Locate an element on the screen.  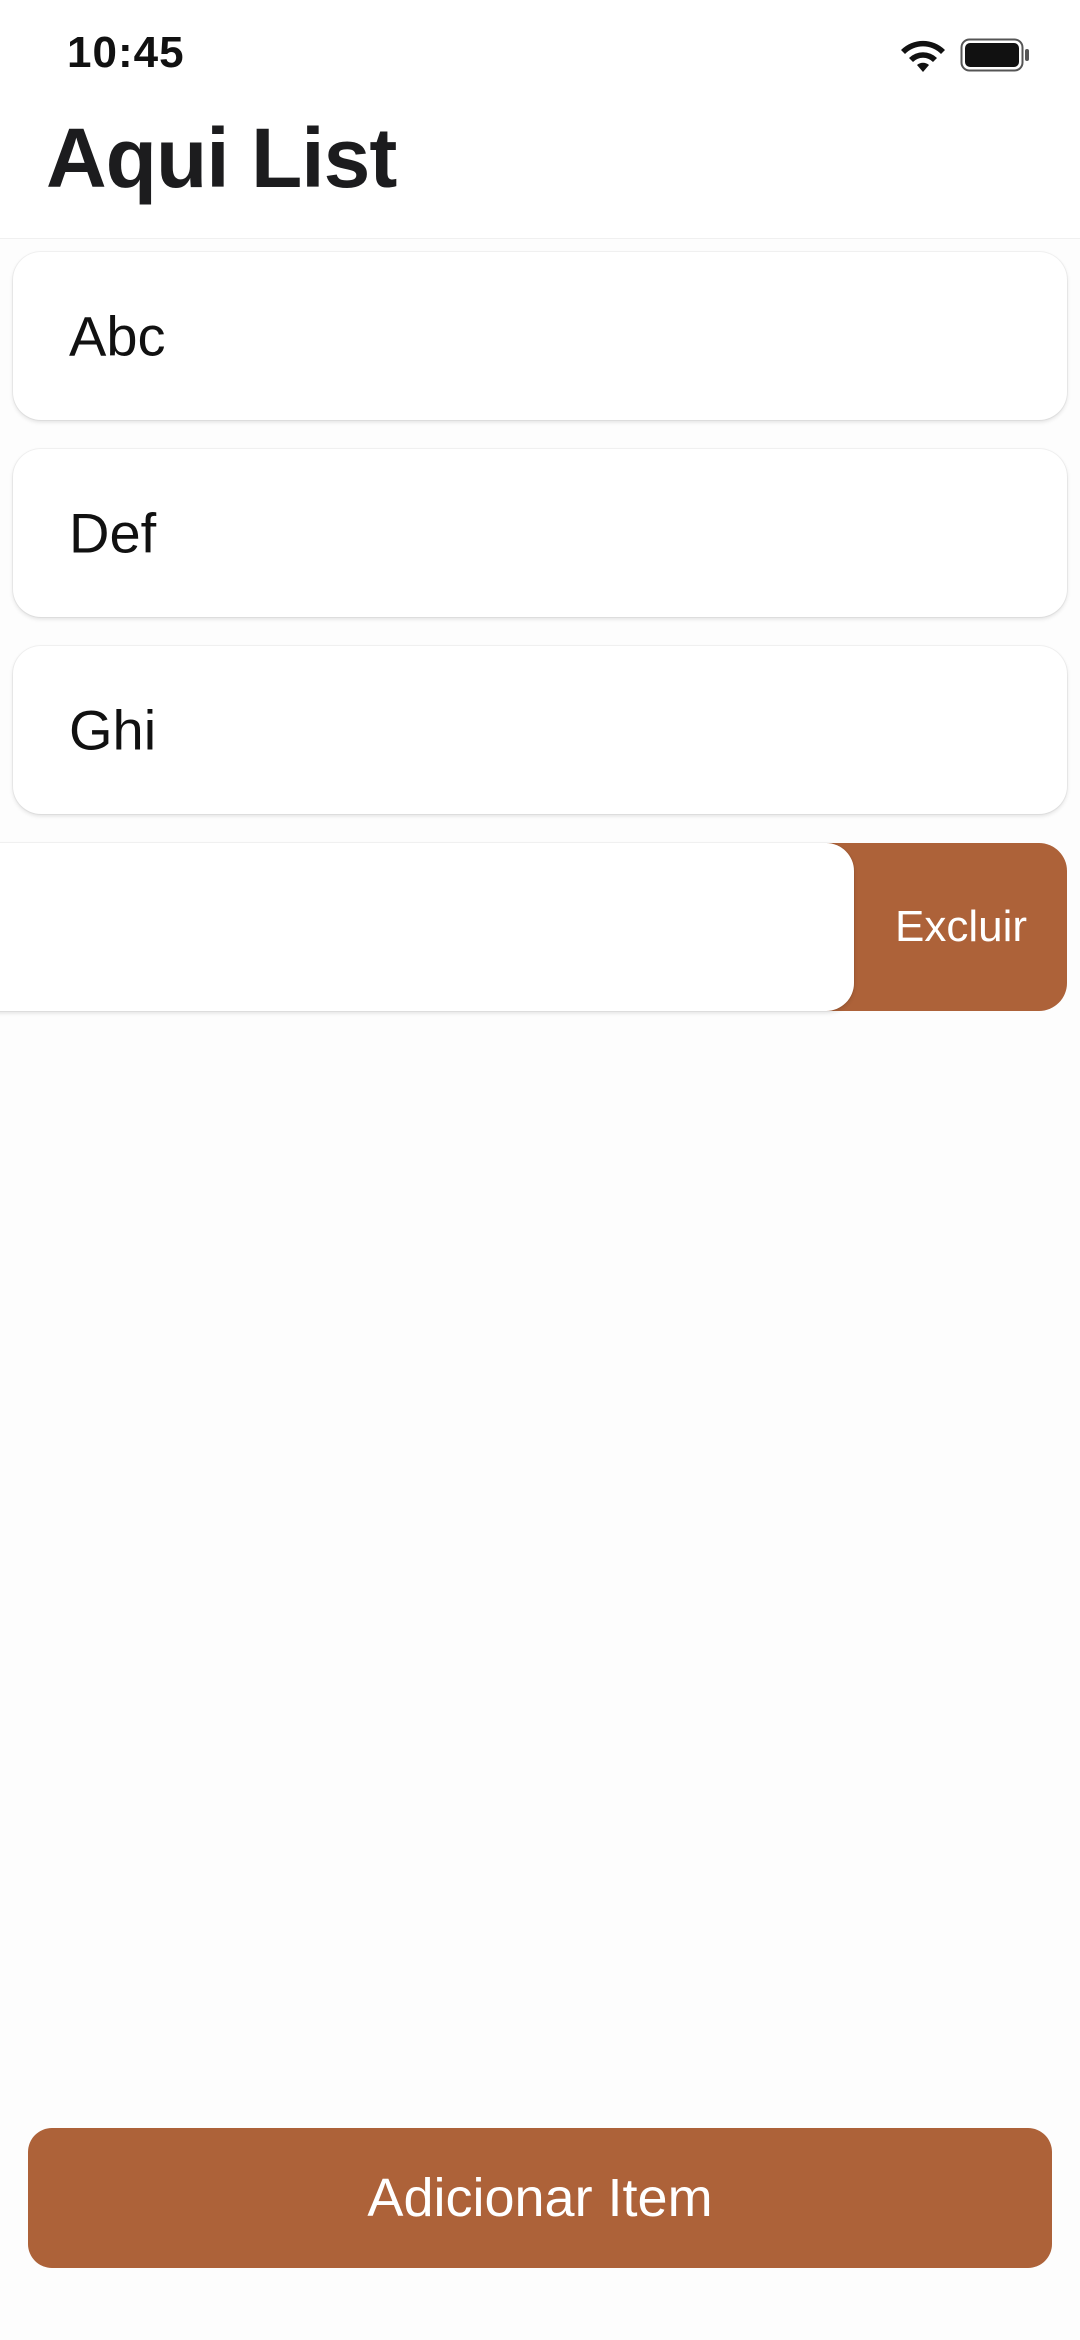
swiped-list-item is located at coordinates (427, 927).